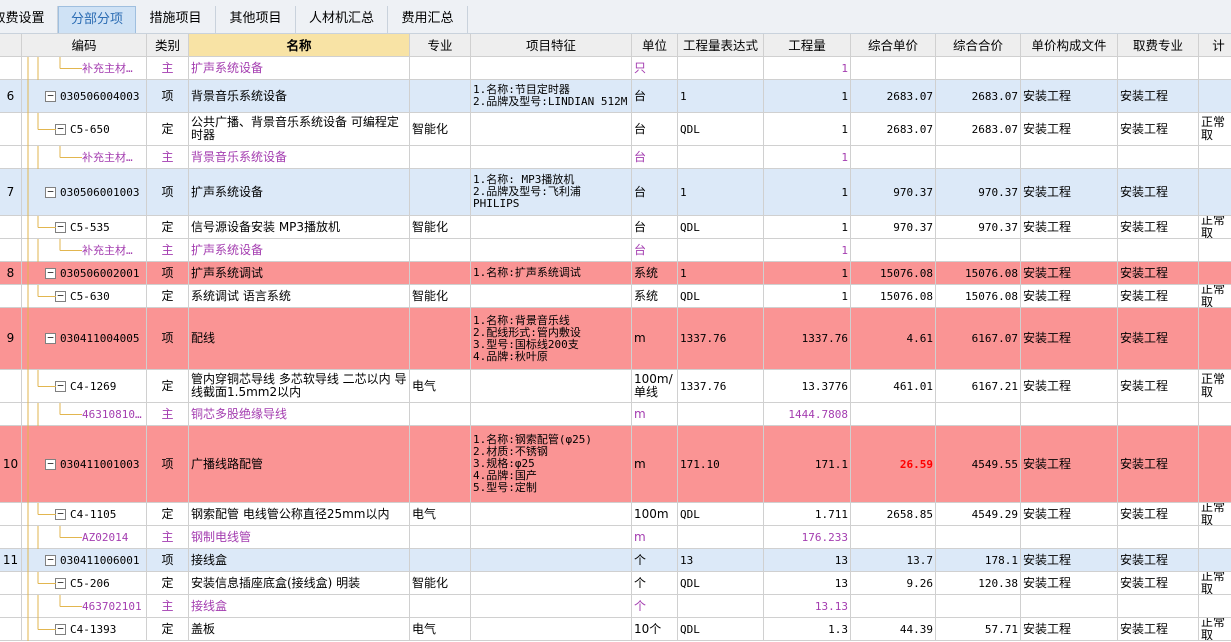  I want to click on column-header-10: 综合合价, so click(978, 45).